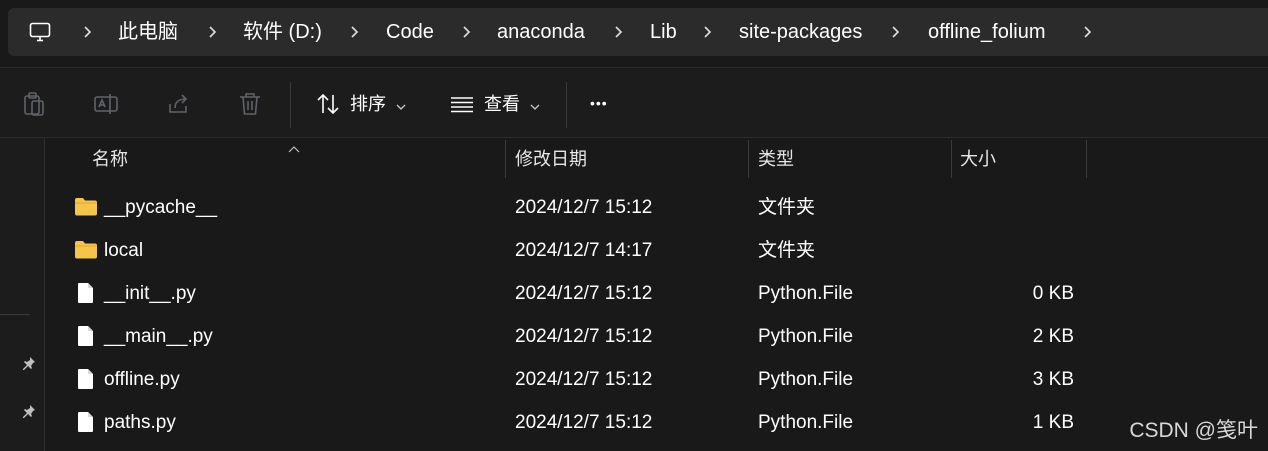 This screenshot has height=451, width=1268. What do you see at coordinates (106, 104) in the screenshot?
I see `rename-icon` at bounding box center [106, 104].